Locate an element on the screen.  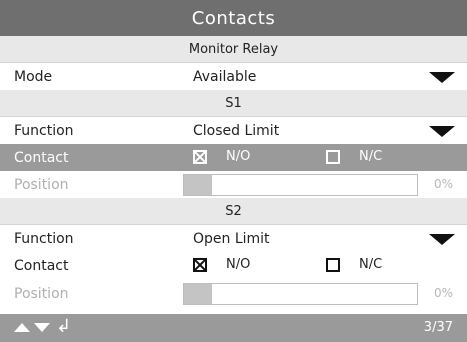
s1-contact-row: Contact N/O N/C is located at coordinates (233, 157).